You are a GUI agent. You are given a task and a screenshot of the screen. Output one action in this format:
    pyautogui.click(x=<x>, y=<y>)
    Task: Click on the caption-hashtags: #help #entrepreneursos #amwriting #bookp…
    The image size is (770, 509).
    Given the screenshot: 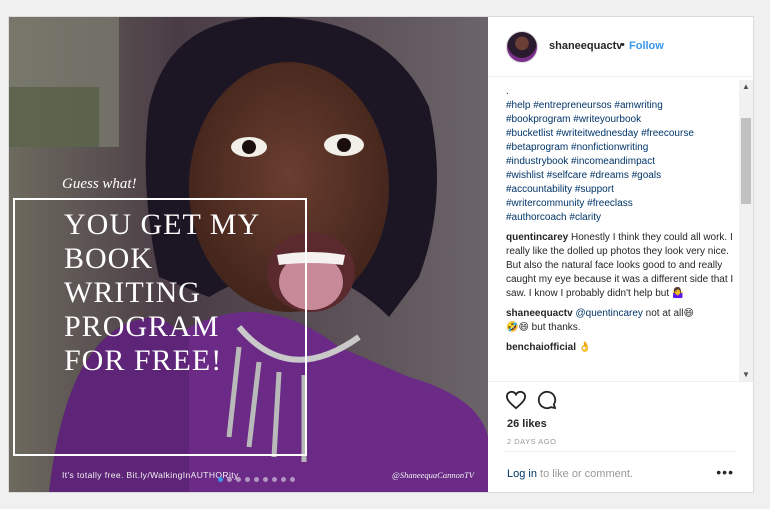 What is the action you would take?
    pyautogui.click(x=621, y=162)
    